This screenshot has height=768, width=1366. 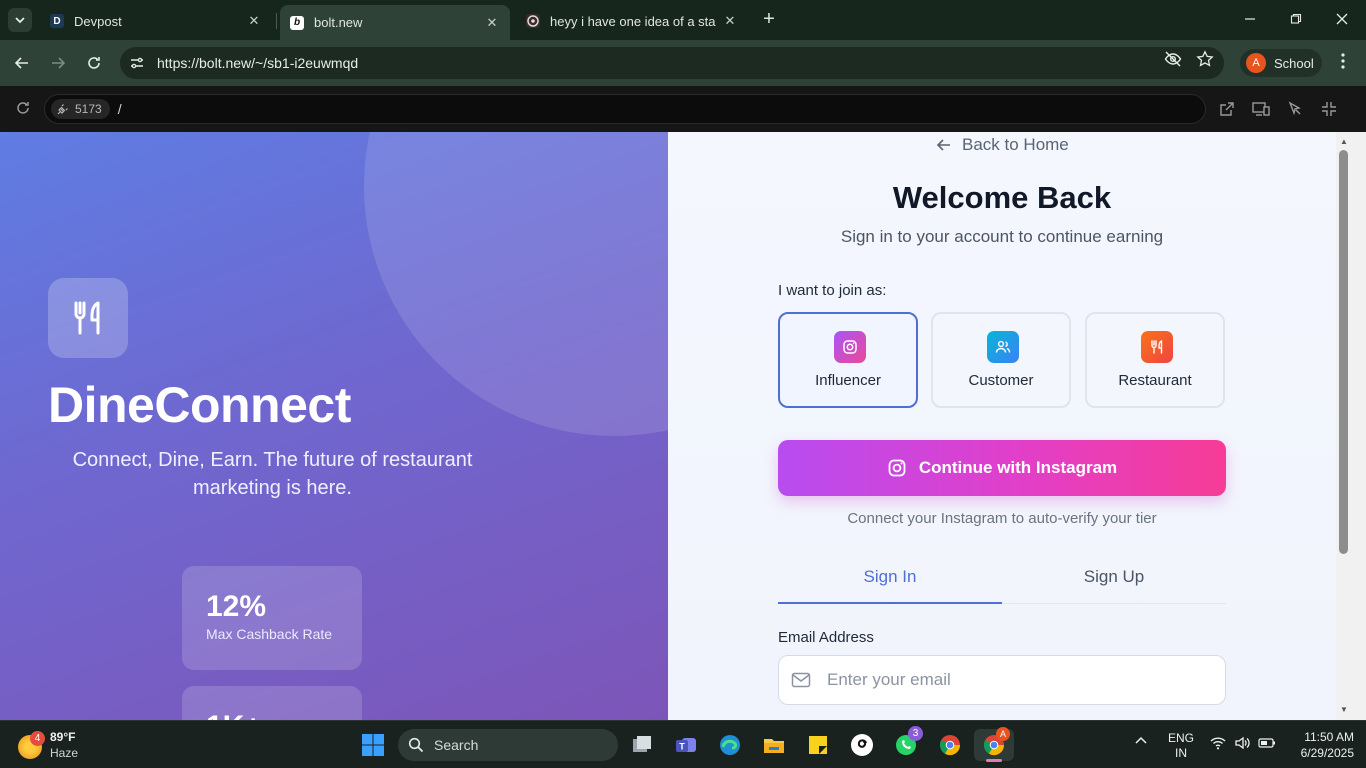 What do you see at coordinates (1242, 744) in the screenshot?
I see `volume-icon` at bounding box center [1242, 744].